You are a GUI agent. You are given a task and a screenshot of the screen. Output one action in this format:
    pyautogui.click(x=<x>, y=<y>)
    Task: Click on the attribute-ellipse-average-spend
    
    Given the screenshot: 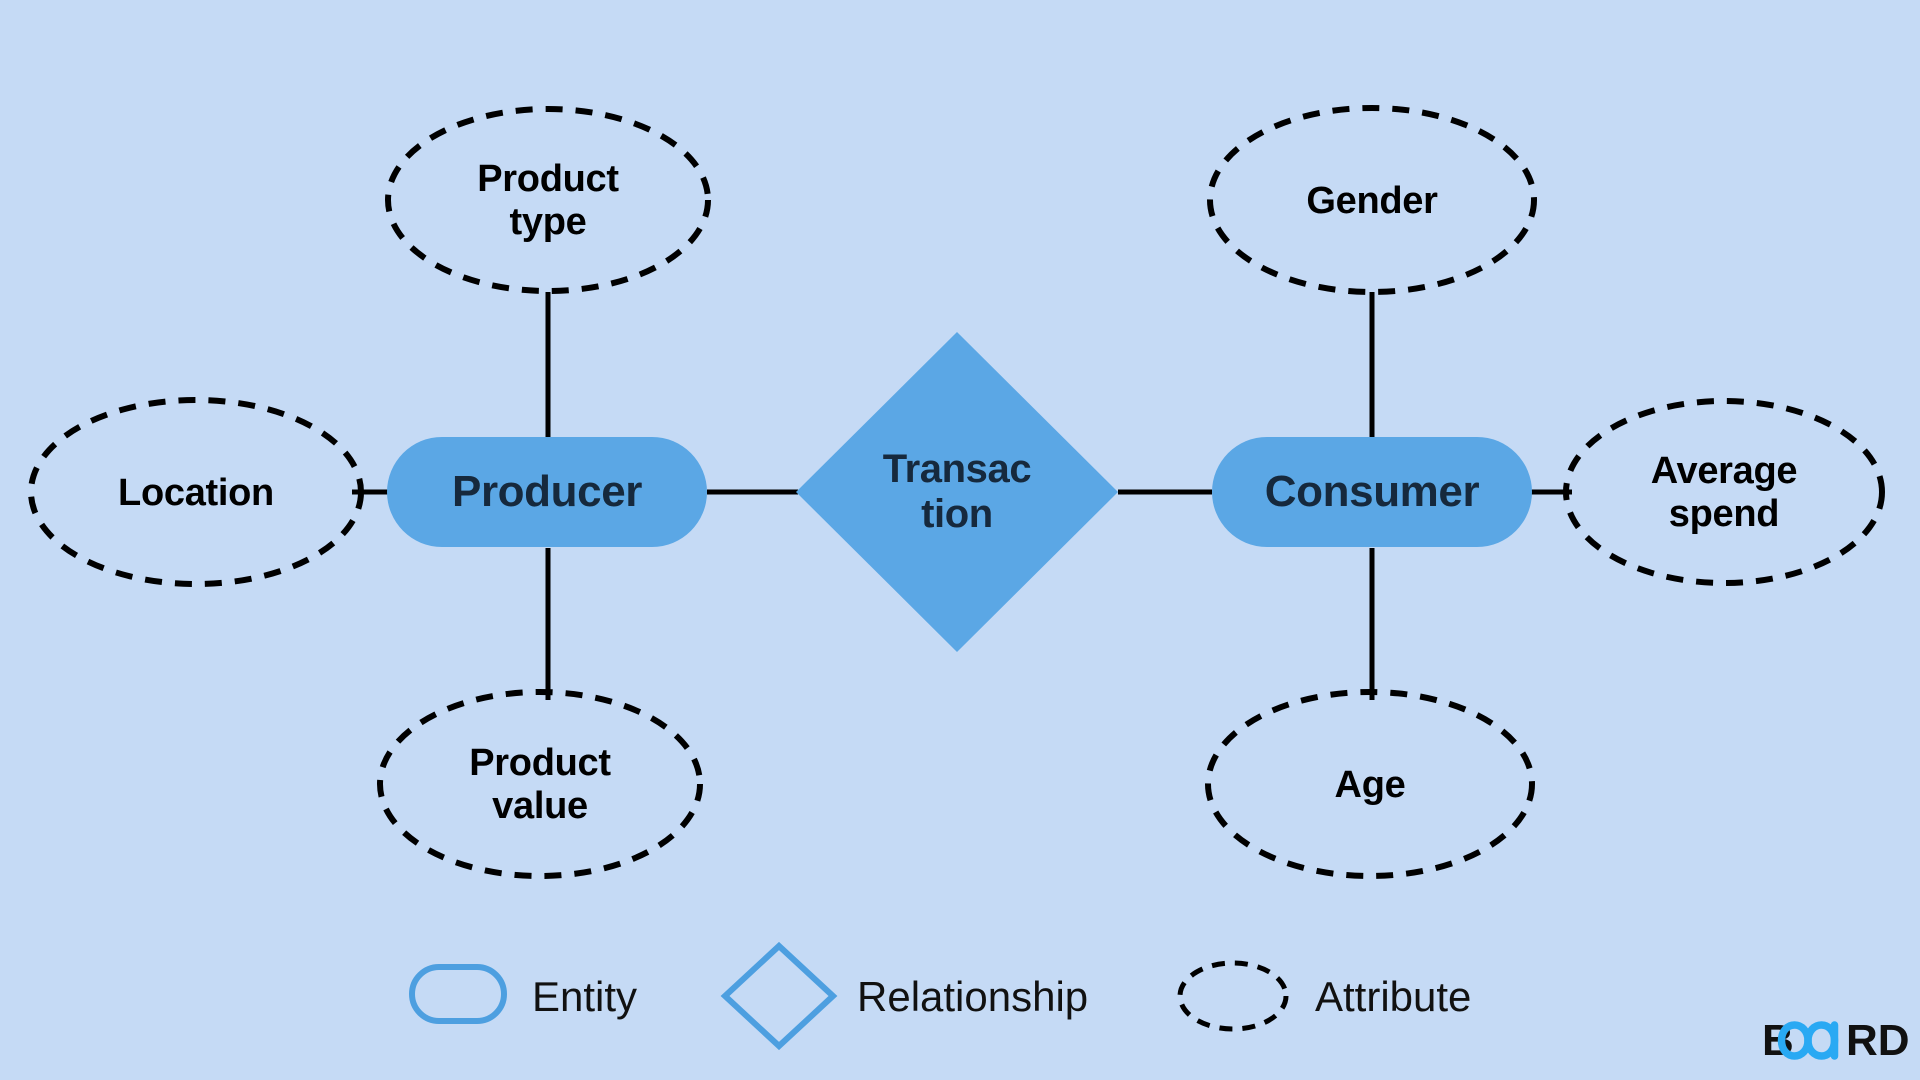 What is the action you would take?
    pyautogui.click(x=1724, y=492)
    